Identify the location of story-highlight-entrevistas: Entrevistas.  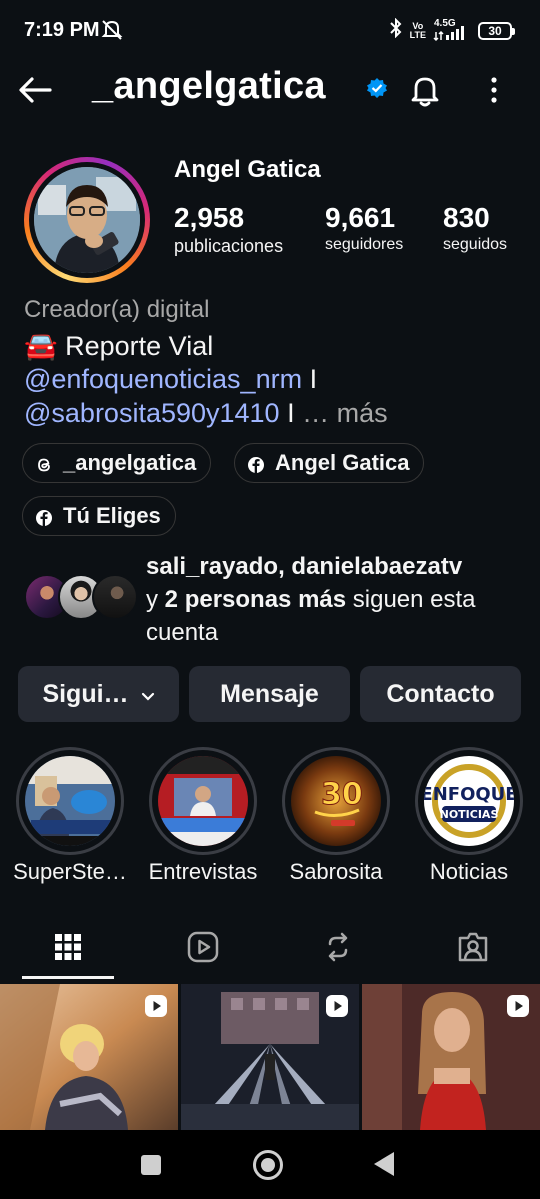
(203, 815).